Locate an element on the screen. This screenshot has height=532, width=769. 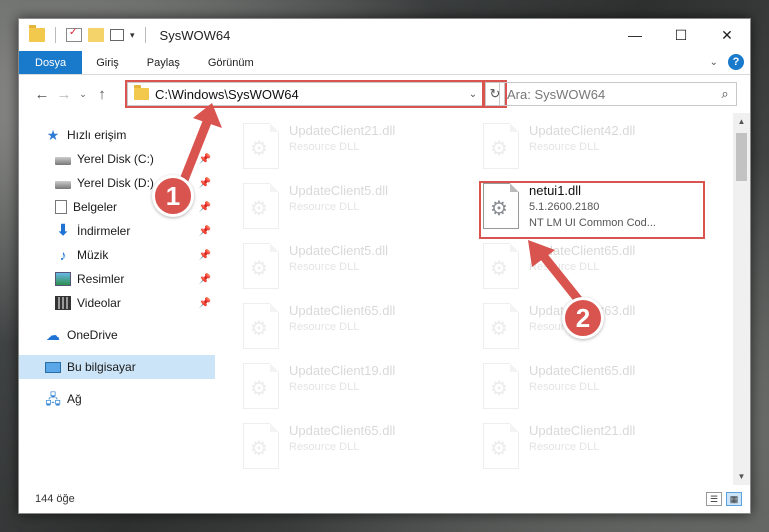
network-icon: 🖧 is located at coordinates (53, 399).